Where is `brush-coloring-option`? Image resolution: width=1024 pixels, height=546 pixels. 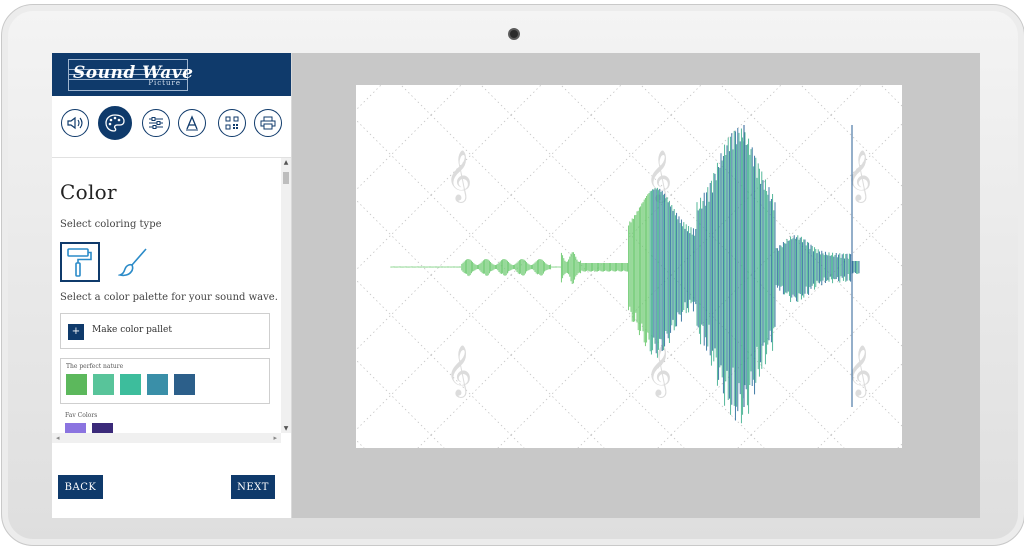
brush-coloring-option is located at coordinates (134, 262).